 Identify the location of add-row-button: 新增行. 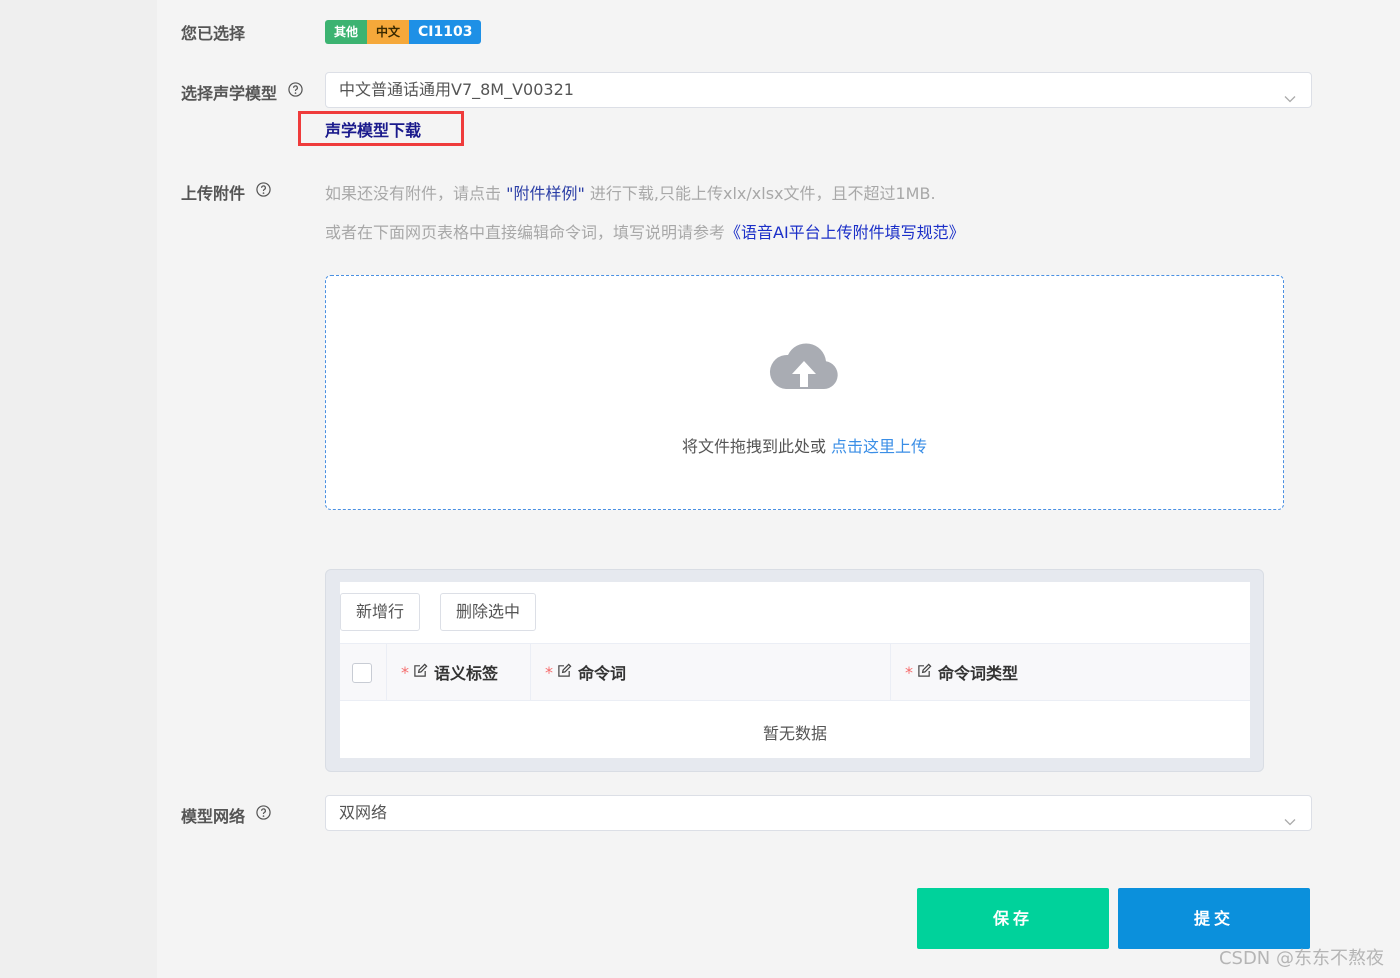
(380, 612).